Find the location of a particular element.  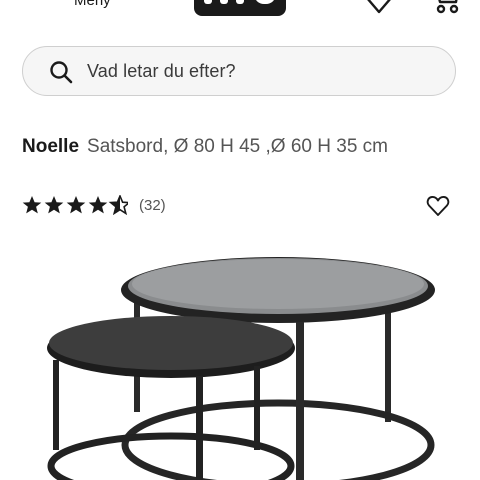

product-title: Noelle Satsbord, Ø 80 H 45 ,Ø 60 H 35 cm is located at coordinates (205, 147).